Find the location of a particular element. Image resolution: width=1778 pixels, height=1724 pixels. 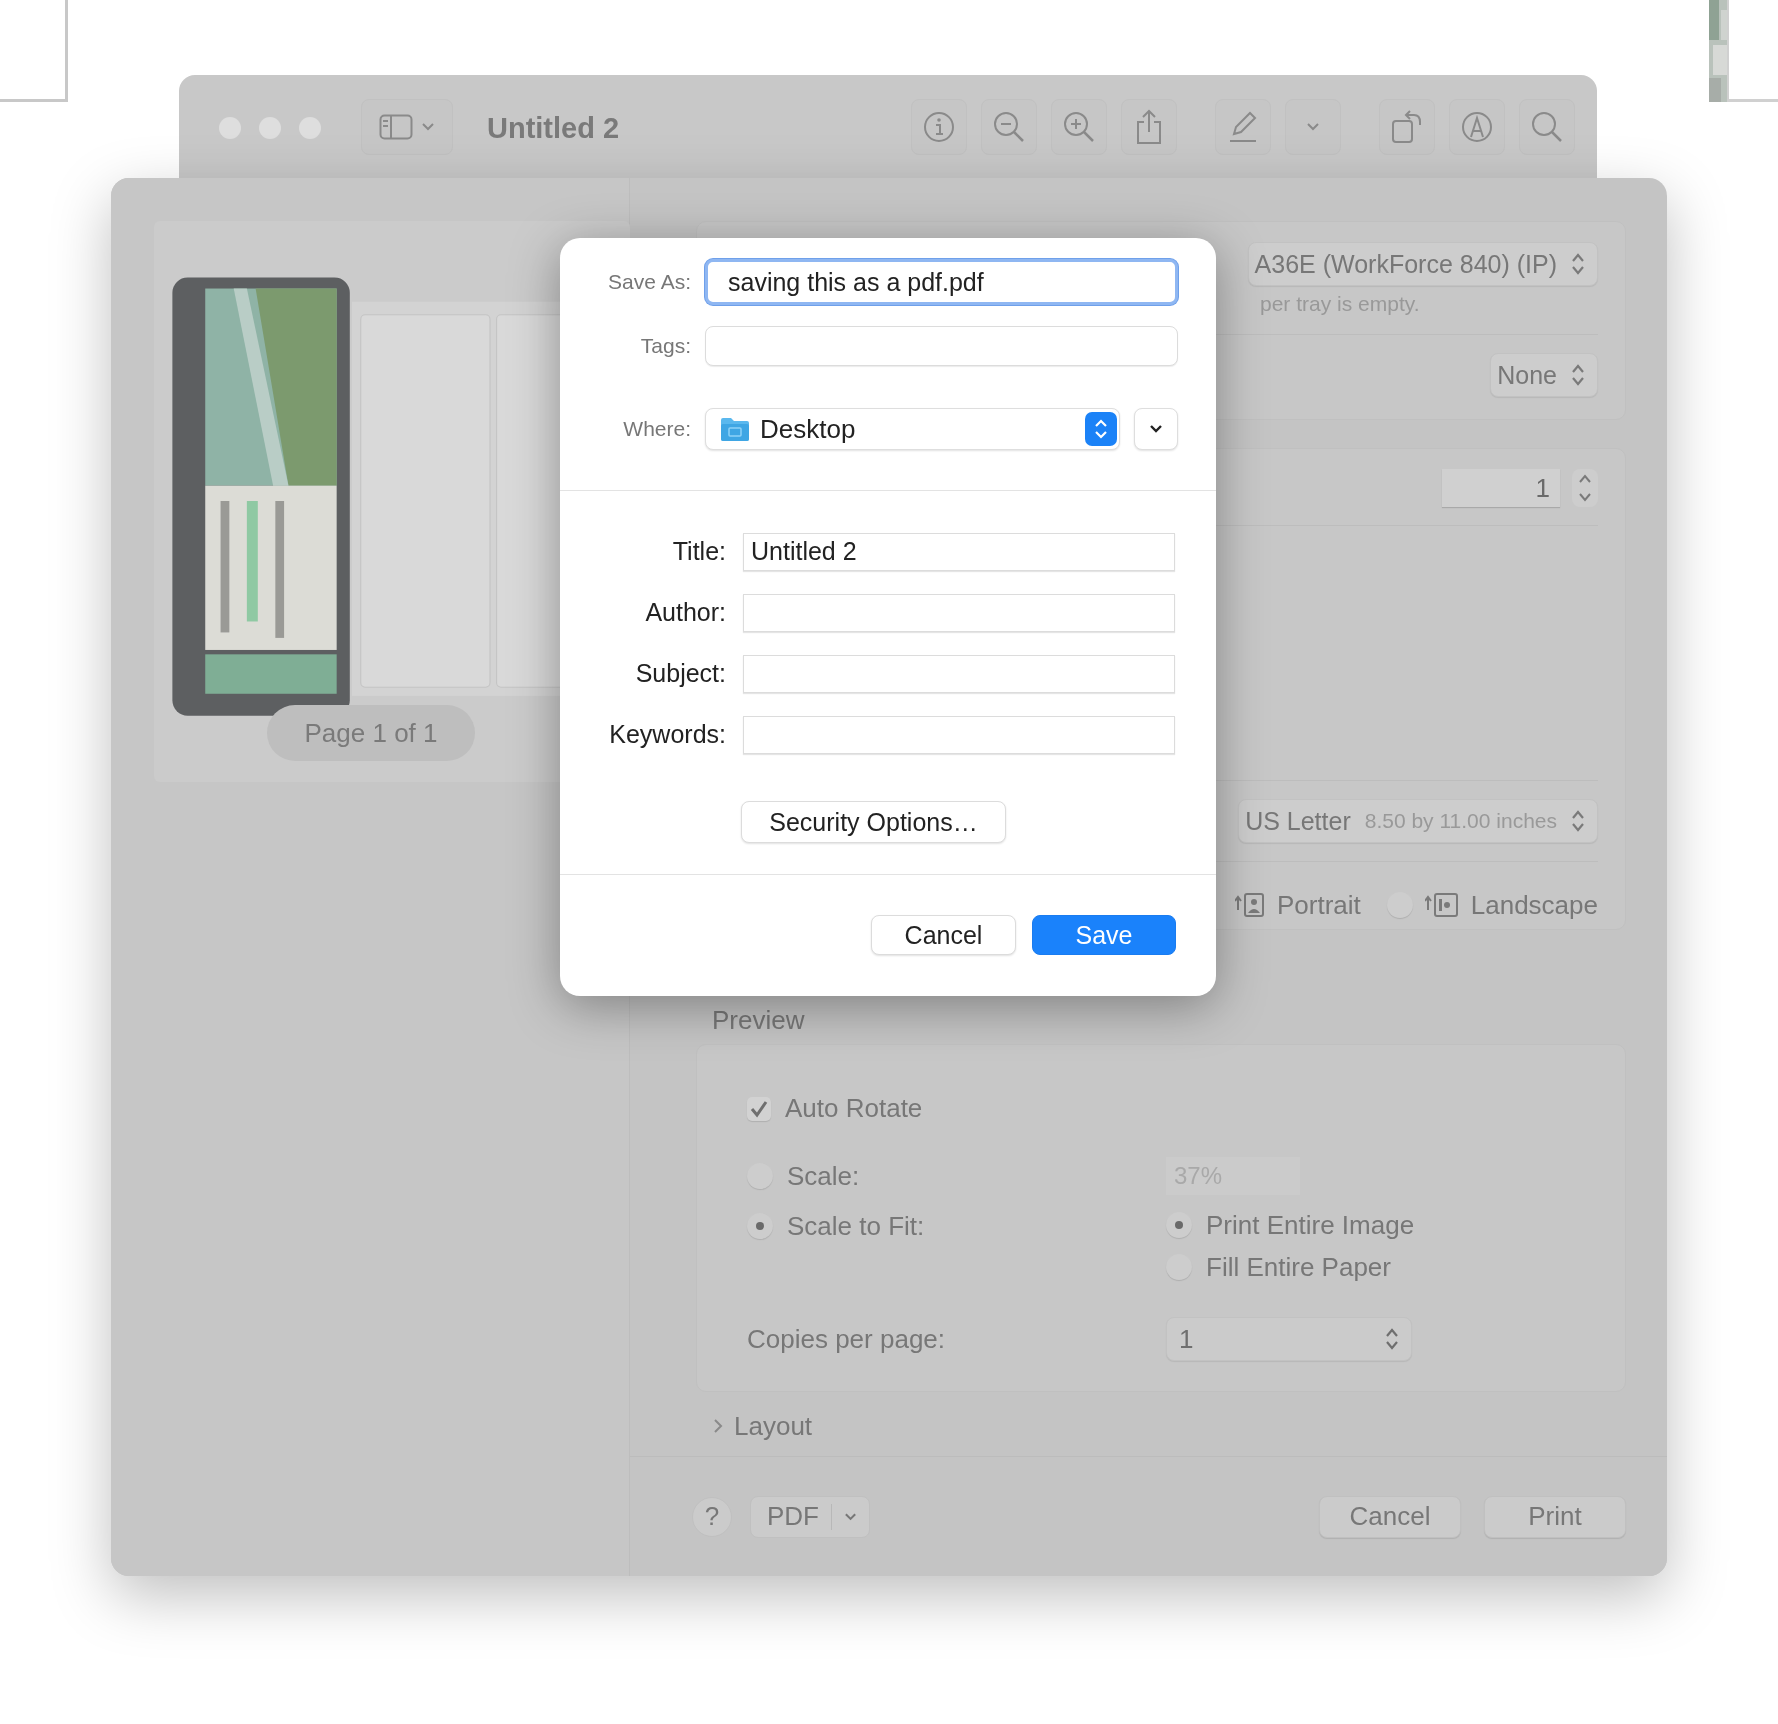

pen-button is located at coordinates (1243, 127).